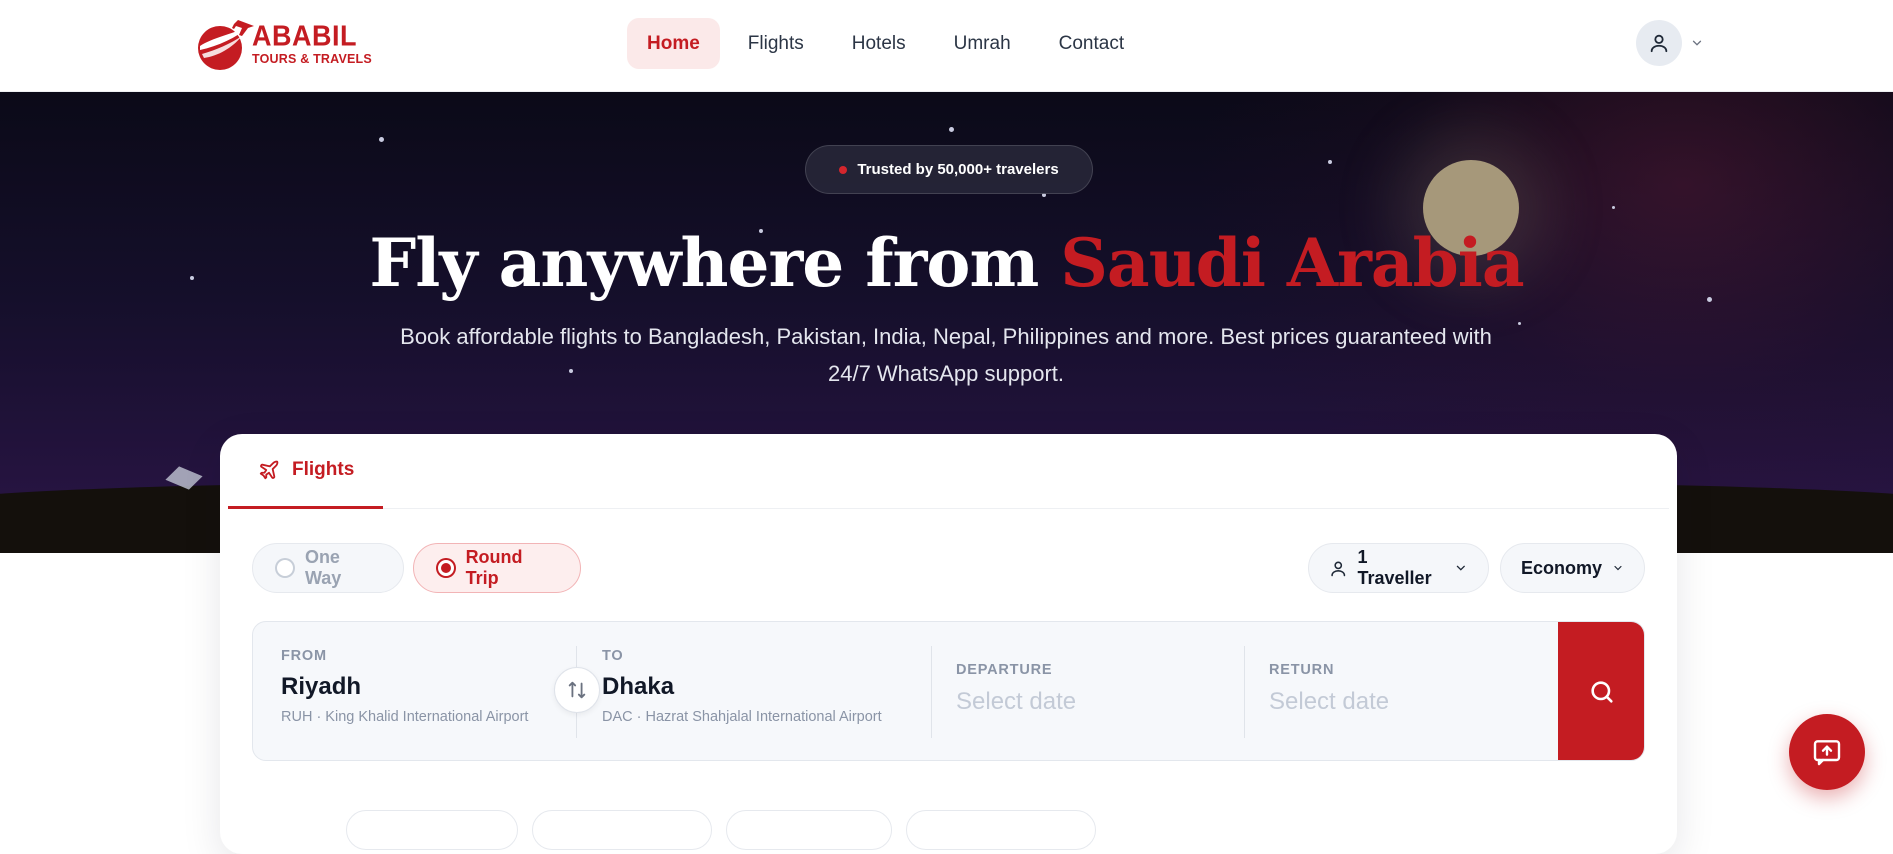 The image size is (1893, 854). What do you see at coordinates (304, 656) in the screenshot?
I see `from-label: FROM` at bounding box center [304, 656].